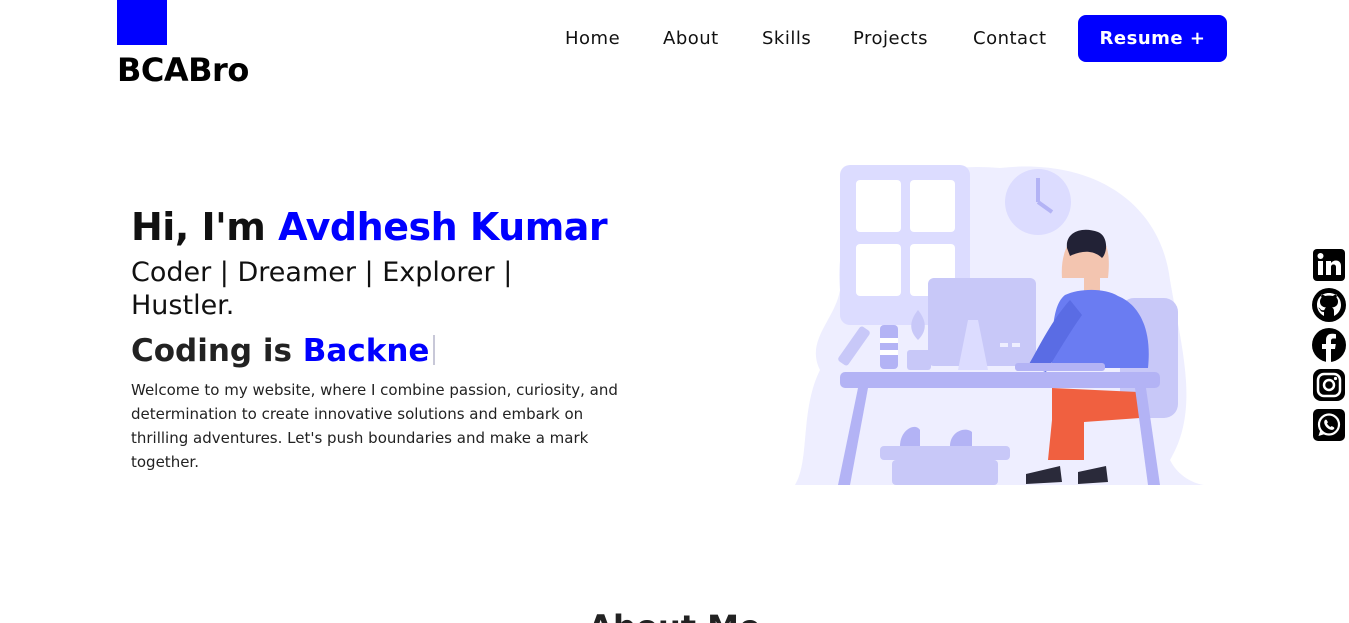 This screenshot has width=1349, height=623. I want to click on linkedin-icon, so click(1329, 265).